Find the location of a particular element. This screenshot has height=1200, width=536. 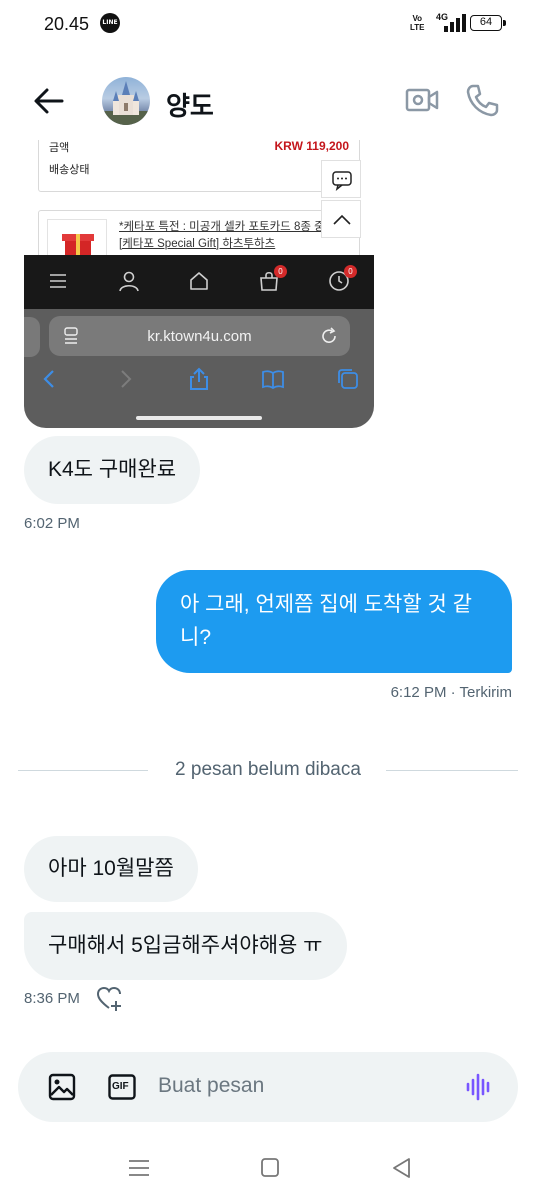

reload-icon is located at coordinates (329, 335).